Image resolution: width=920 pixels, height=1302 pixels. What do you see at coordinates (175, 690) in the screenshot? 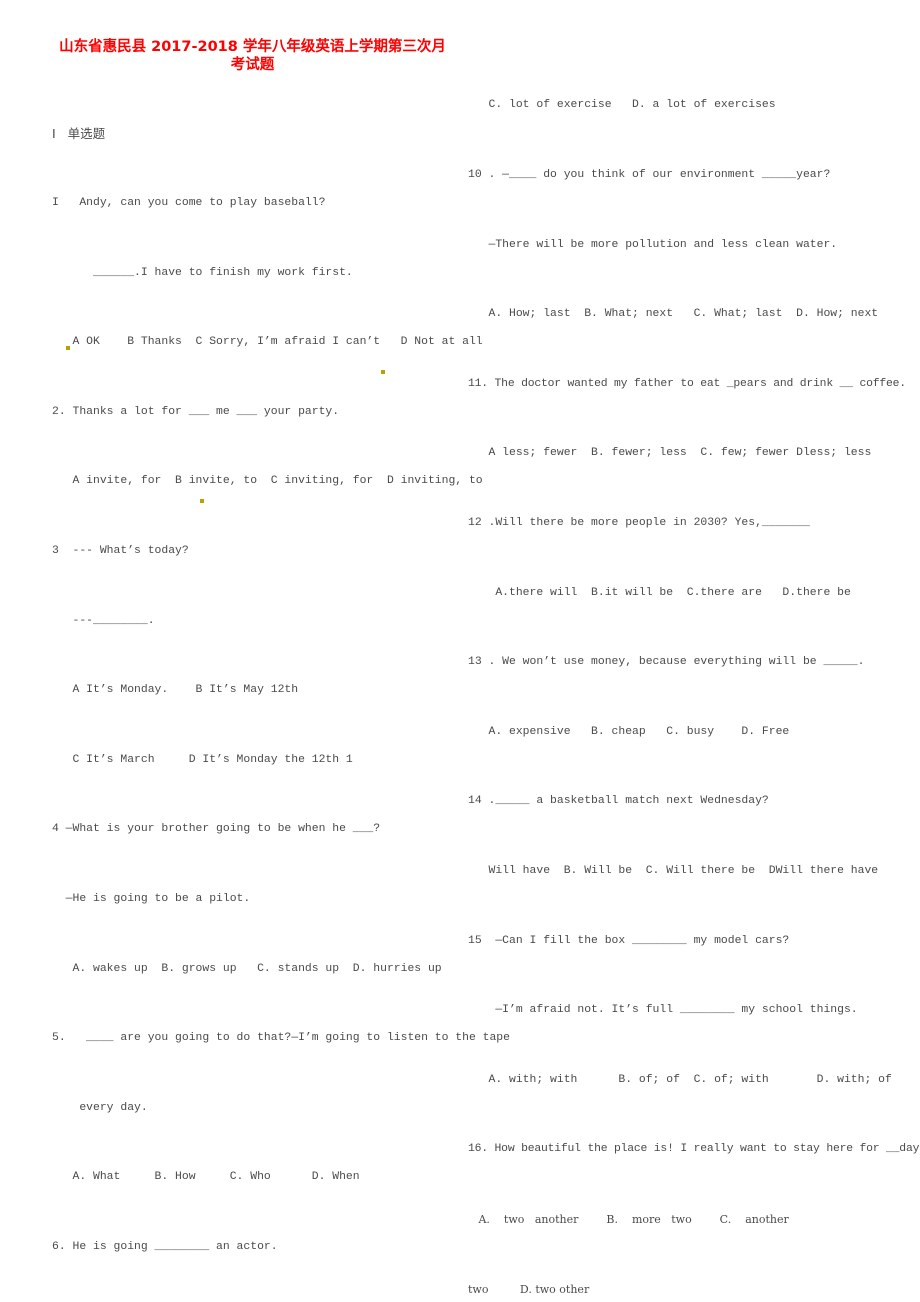
I see `question-line: A It’s Monday. B It’s May 12th` at bounding box center [175, 690].